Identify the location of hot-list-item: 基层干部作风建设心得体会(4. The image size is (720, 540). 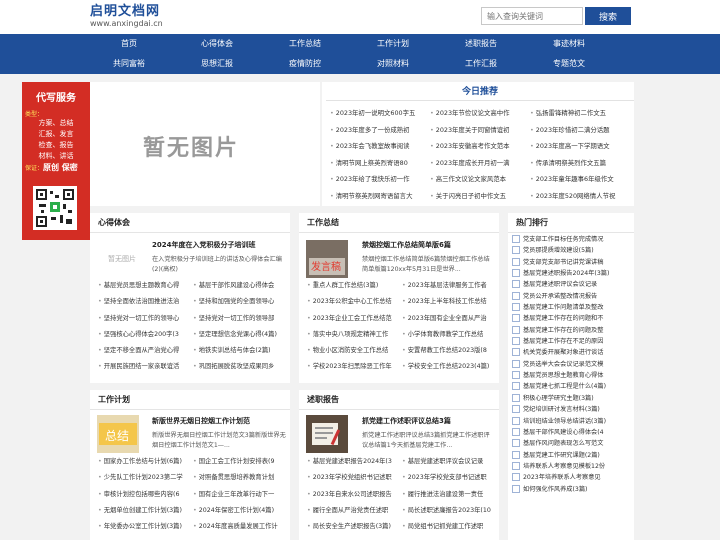
(573, 432).